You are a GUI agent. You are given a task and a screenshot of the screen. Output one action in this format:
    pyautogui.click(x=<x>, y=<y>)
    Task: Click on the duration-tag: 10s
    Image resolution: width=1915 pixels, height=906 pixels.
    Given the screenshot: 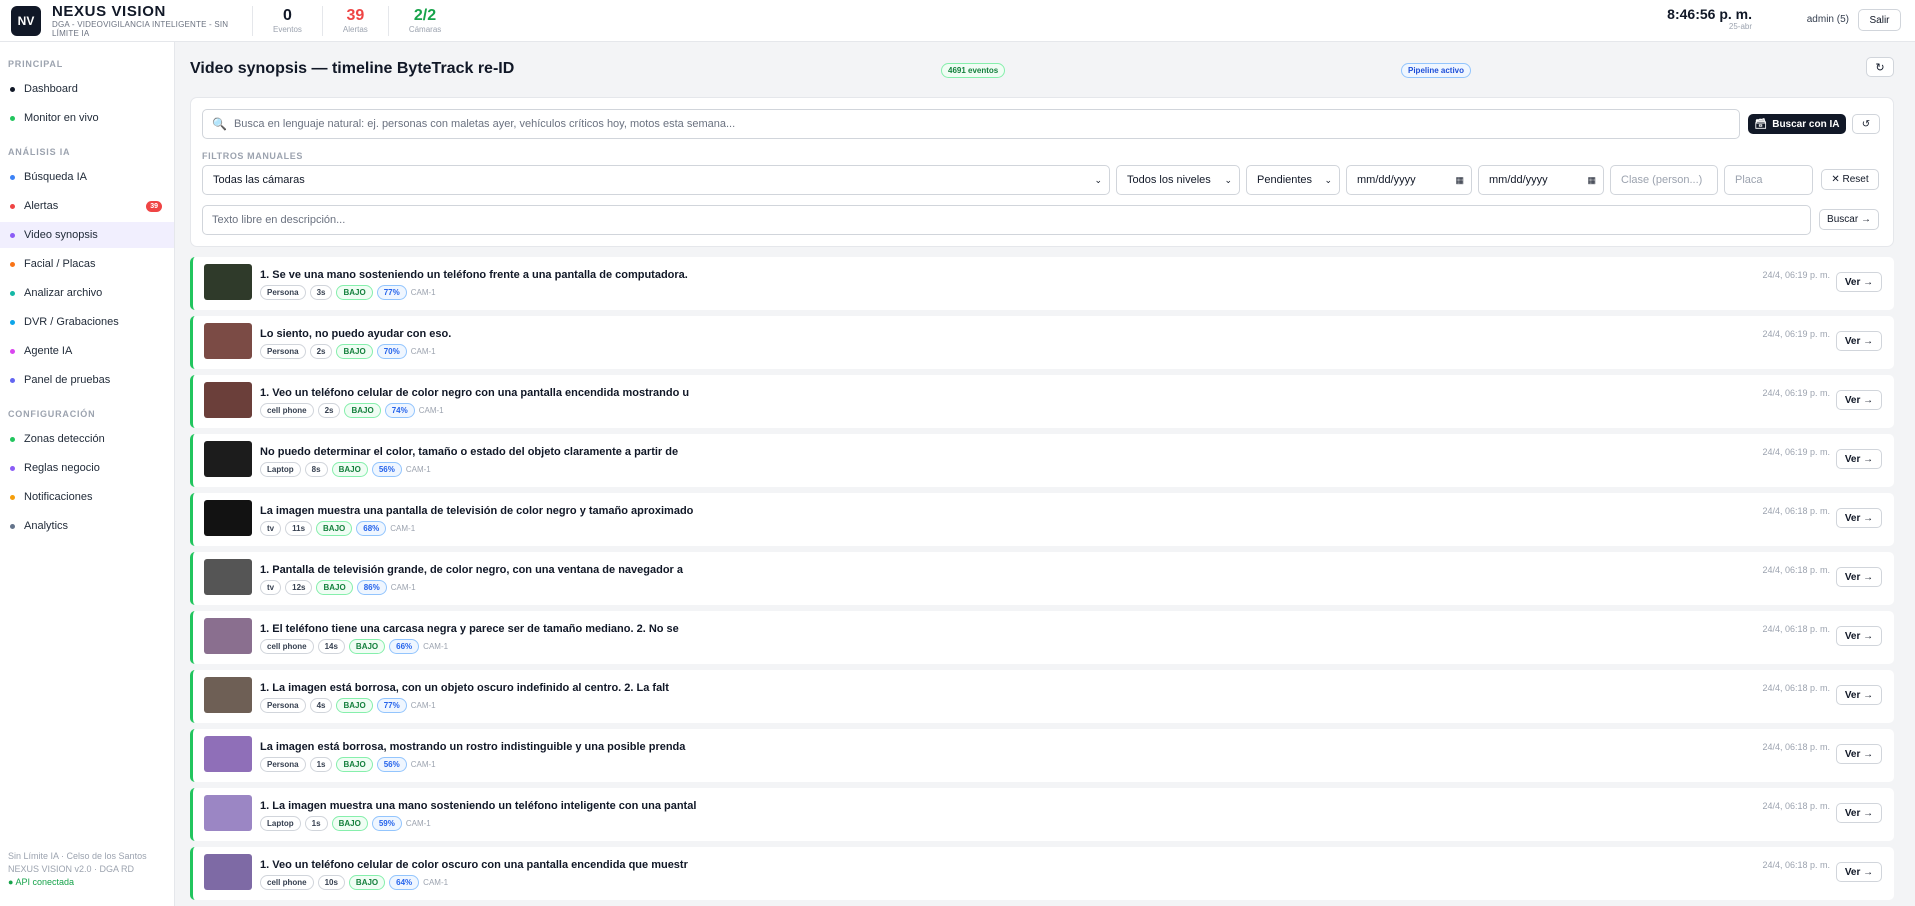 What is the action you would take?
    pyautogui.click(x=331, y=882)
    